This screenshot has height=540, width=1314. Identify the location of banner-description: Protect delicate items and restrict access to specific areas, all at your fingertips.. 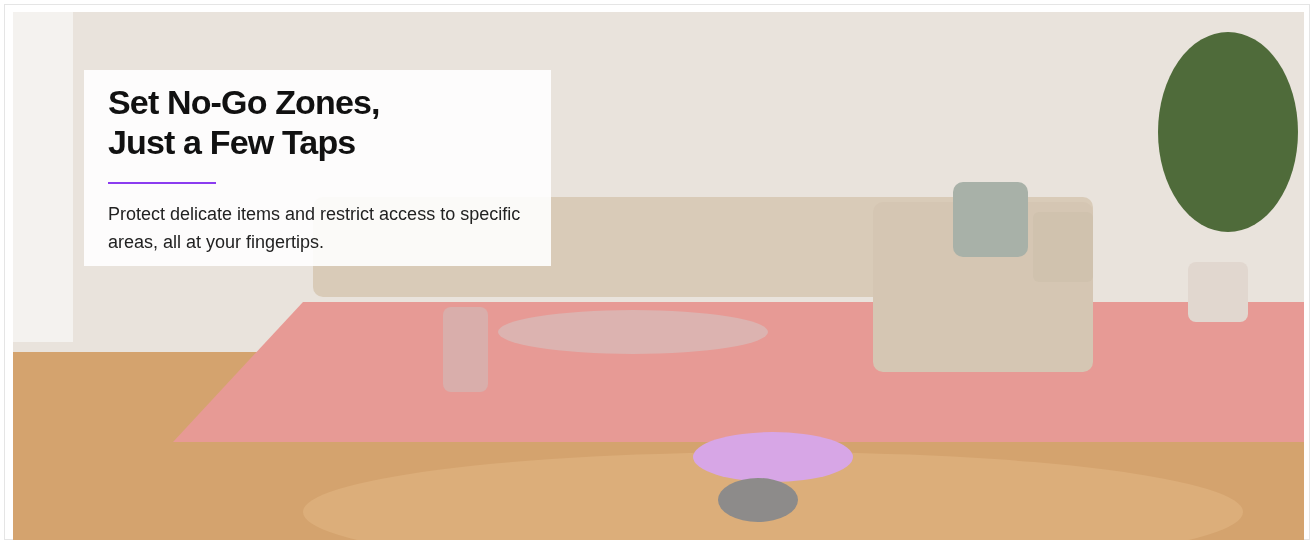
(315, 228).